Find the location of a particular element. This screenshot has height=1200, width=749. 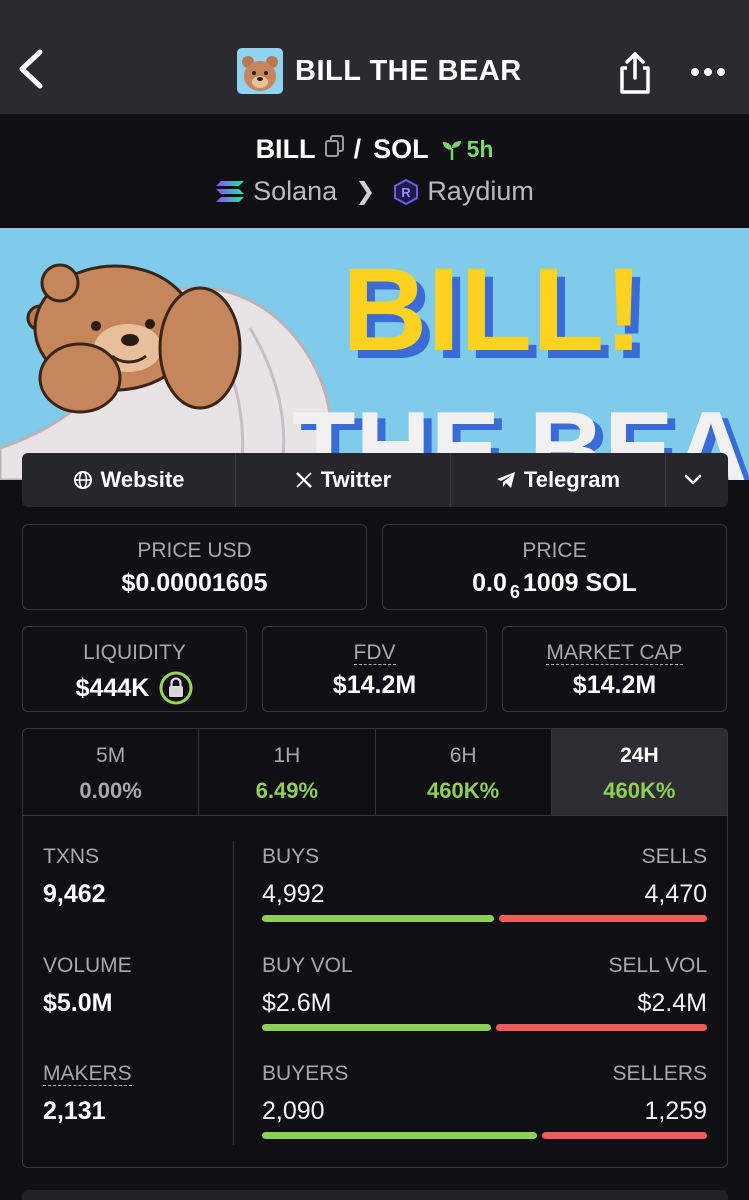

sell-vol-value: $2.4M is located at coordinates (672, 1003).